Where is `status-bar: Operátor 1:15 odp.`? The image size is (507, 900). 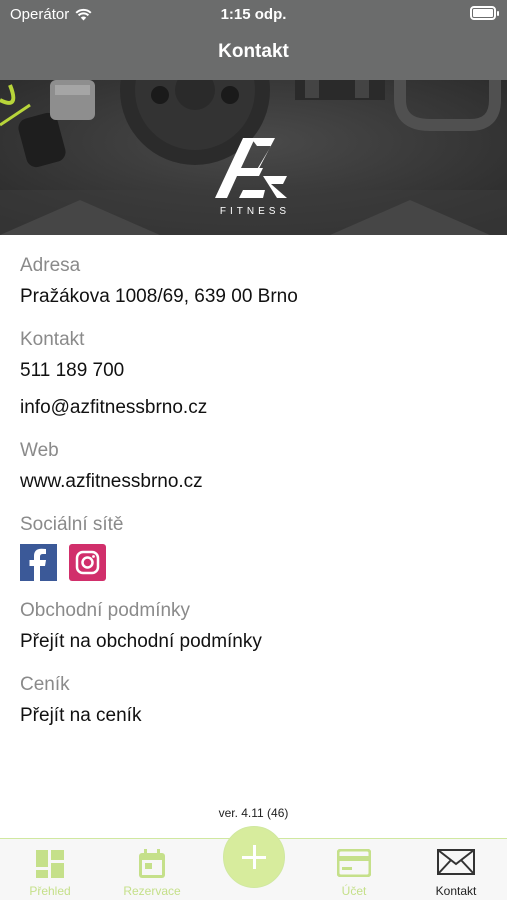
status-bar: Operátor 1:15 odp. is located at coordinates (253, 14).